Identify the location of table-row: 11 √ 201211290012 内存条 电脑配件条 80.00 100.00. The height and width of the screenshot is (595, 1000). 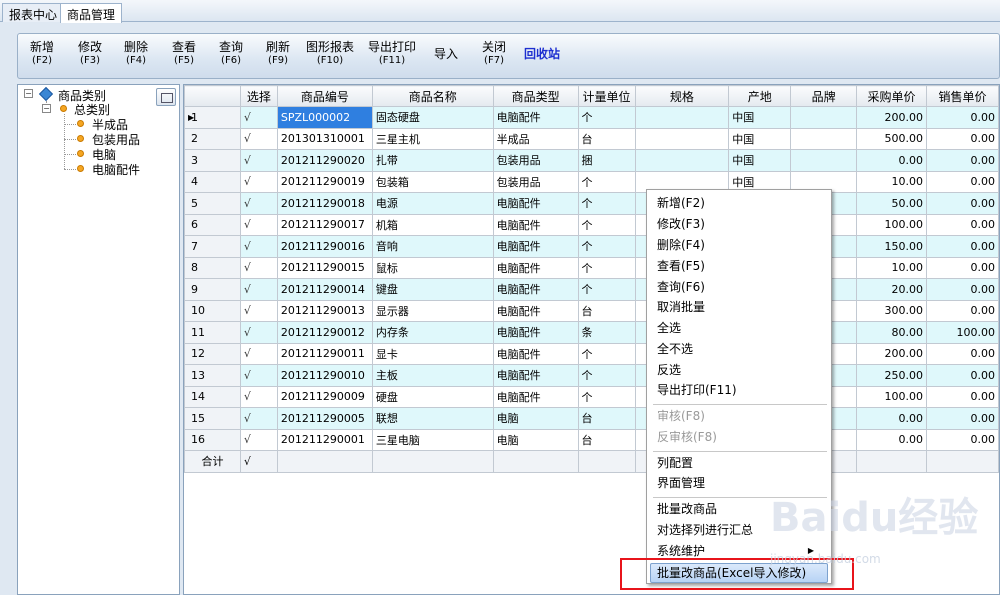
(591, 332).